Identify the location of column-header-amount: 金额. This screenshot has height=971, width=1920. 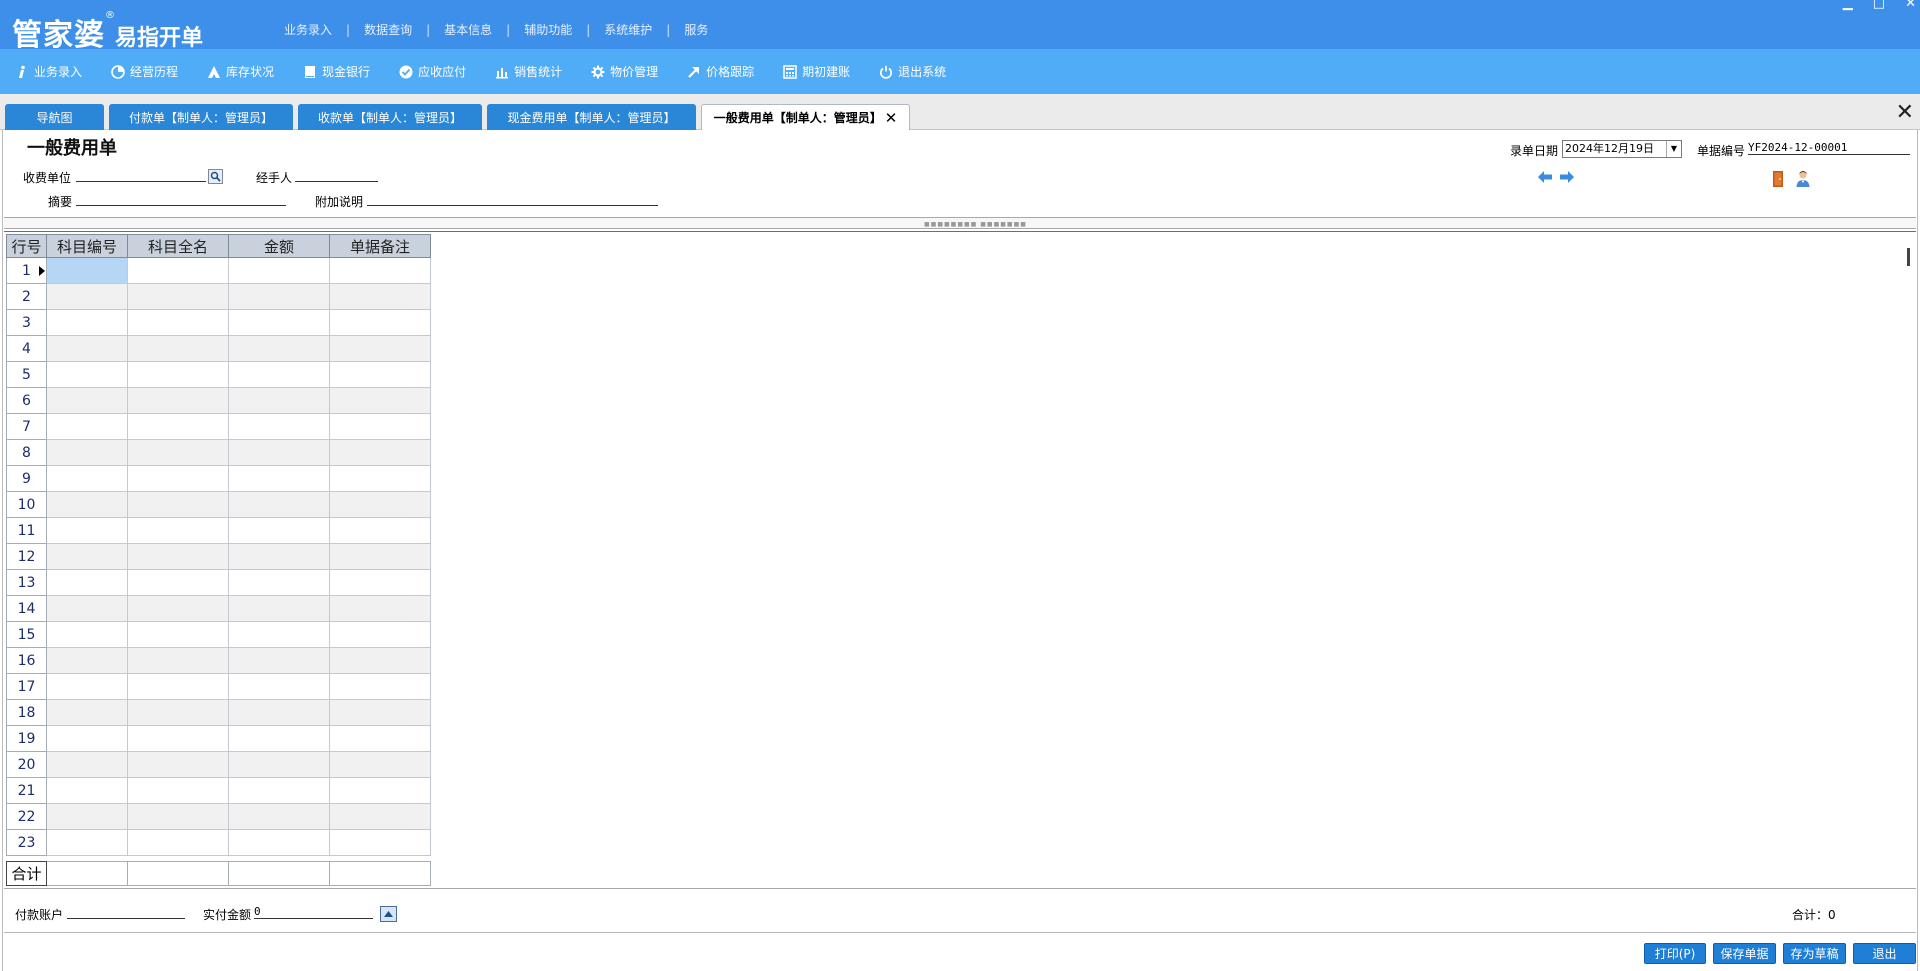
(279, 246).